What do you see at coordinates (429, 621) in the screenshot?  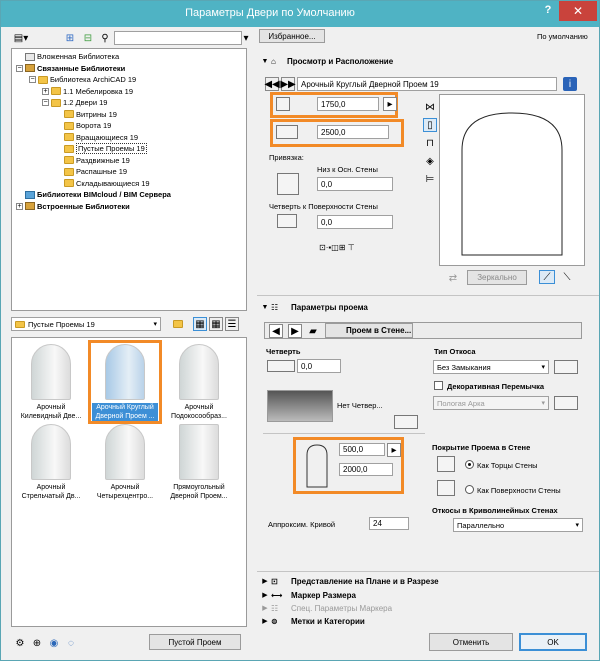 I see `section-labels-header: ▶ ⊜ Метки и Категории` at bounding box center [429, 621].